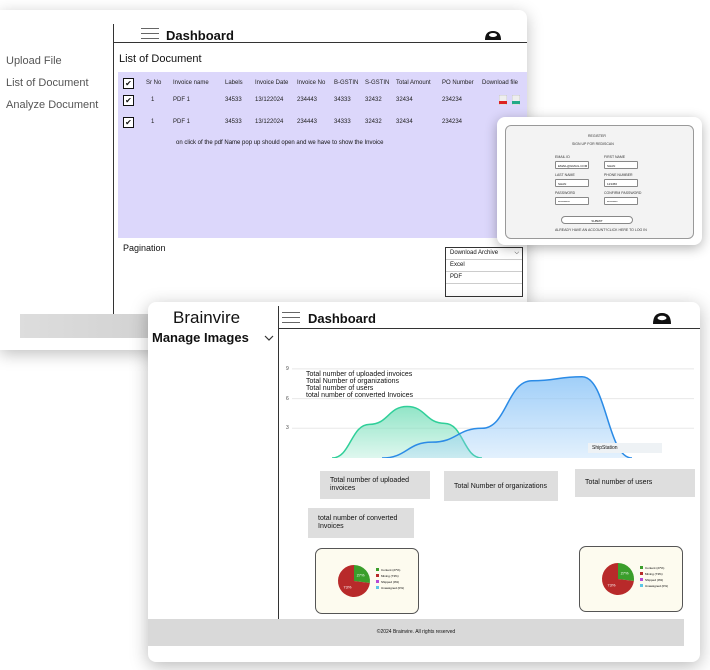 This screenshot has width=710, height=670. I want to click on download-archive-label: Download Archive, so click(474, 253).